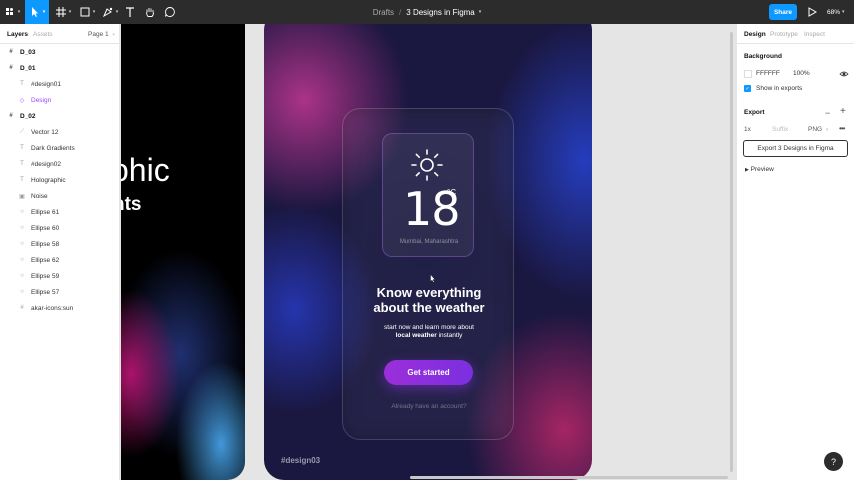 The image size is (854, 480). What do you see at coordinates (60, 148) in the screenshot?
I see `layer-item: T Dark Gradients` at bounding box center [60, 148].